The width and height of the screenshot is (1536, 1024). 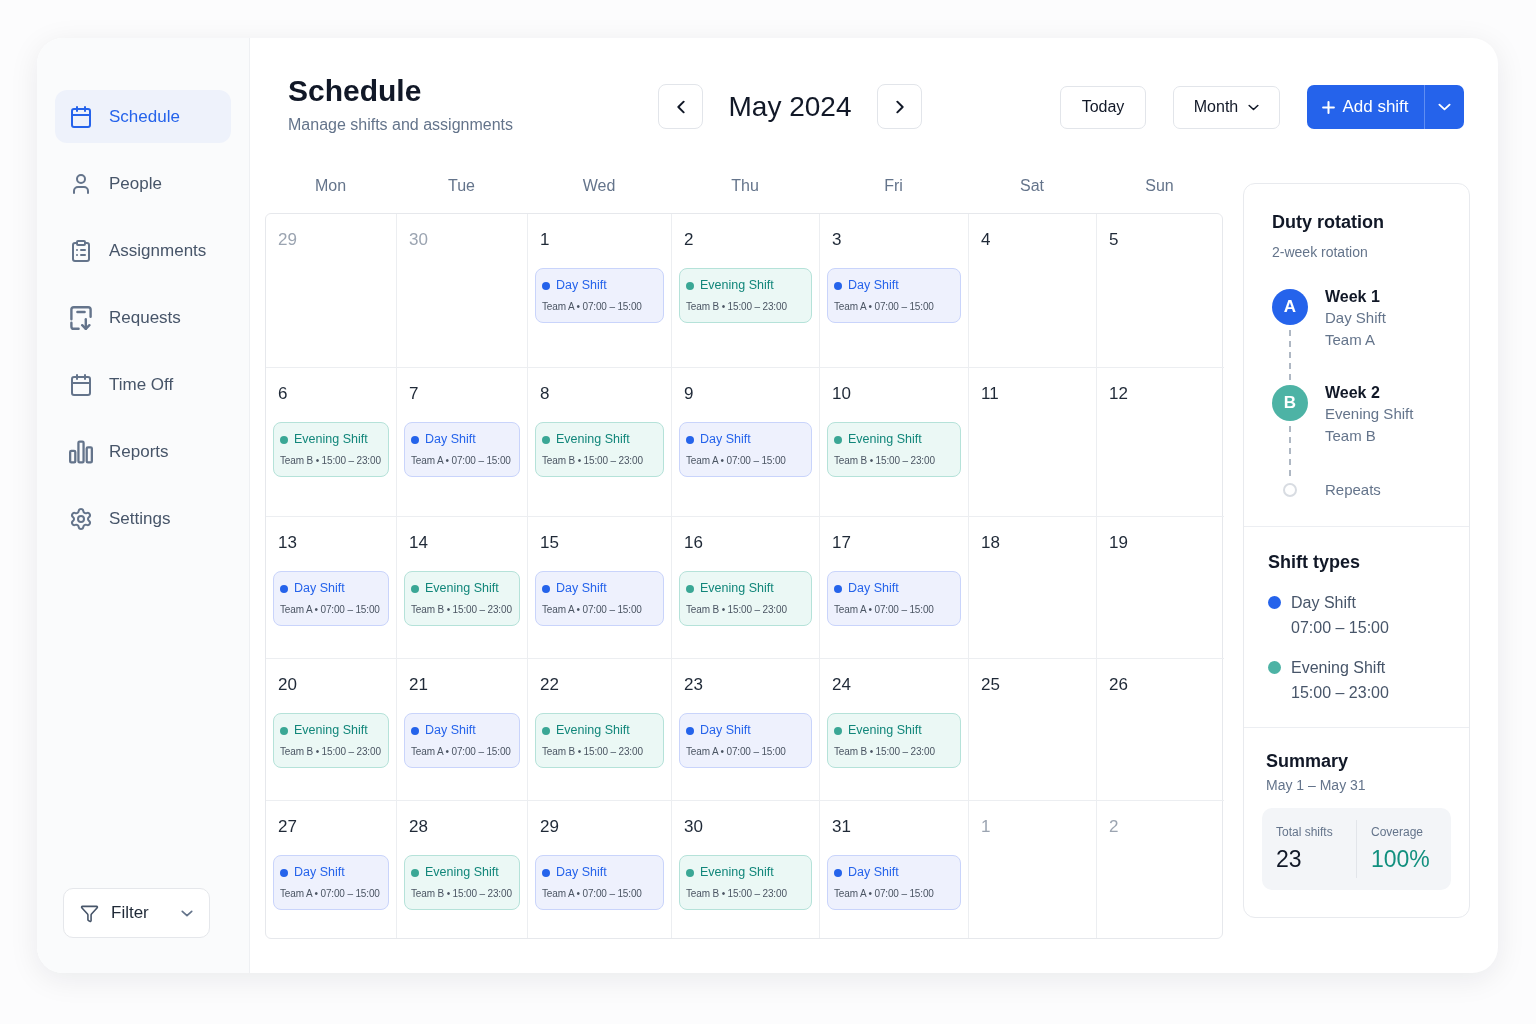 I want to click on date-number: 5, so click(x=1113, y=240).